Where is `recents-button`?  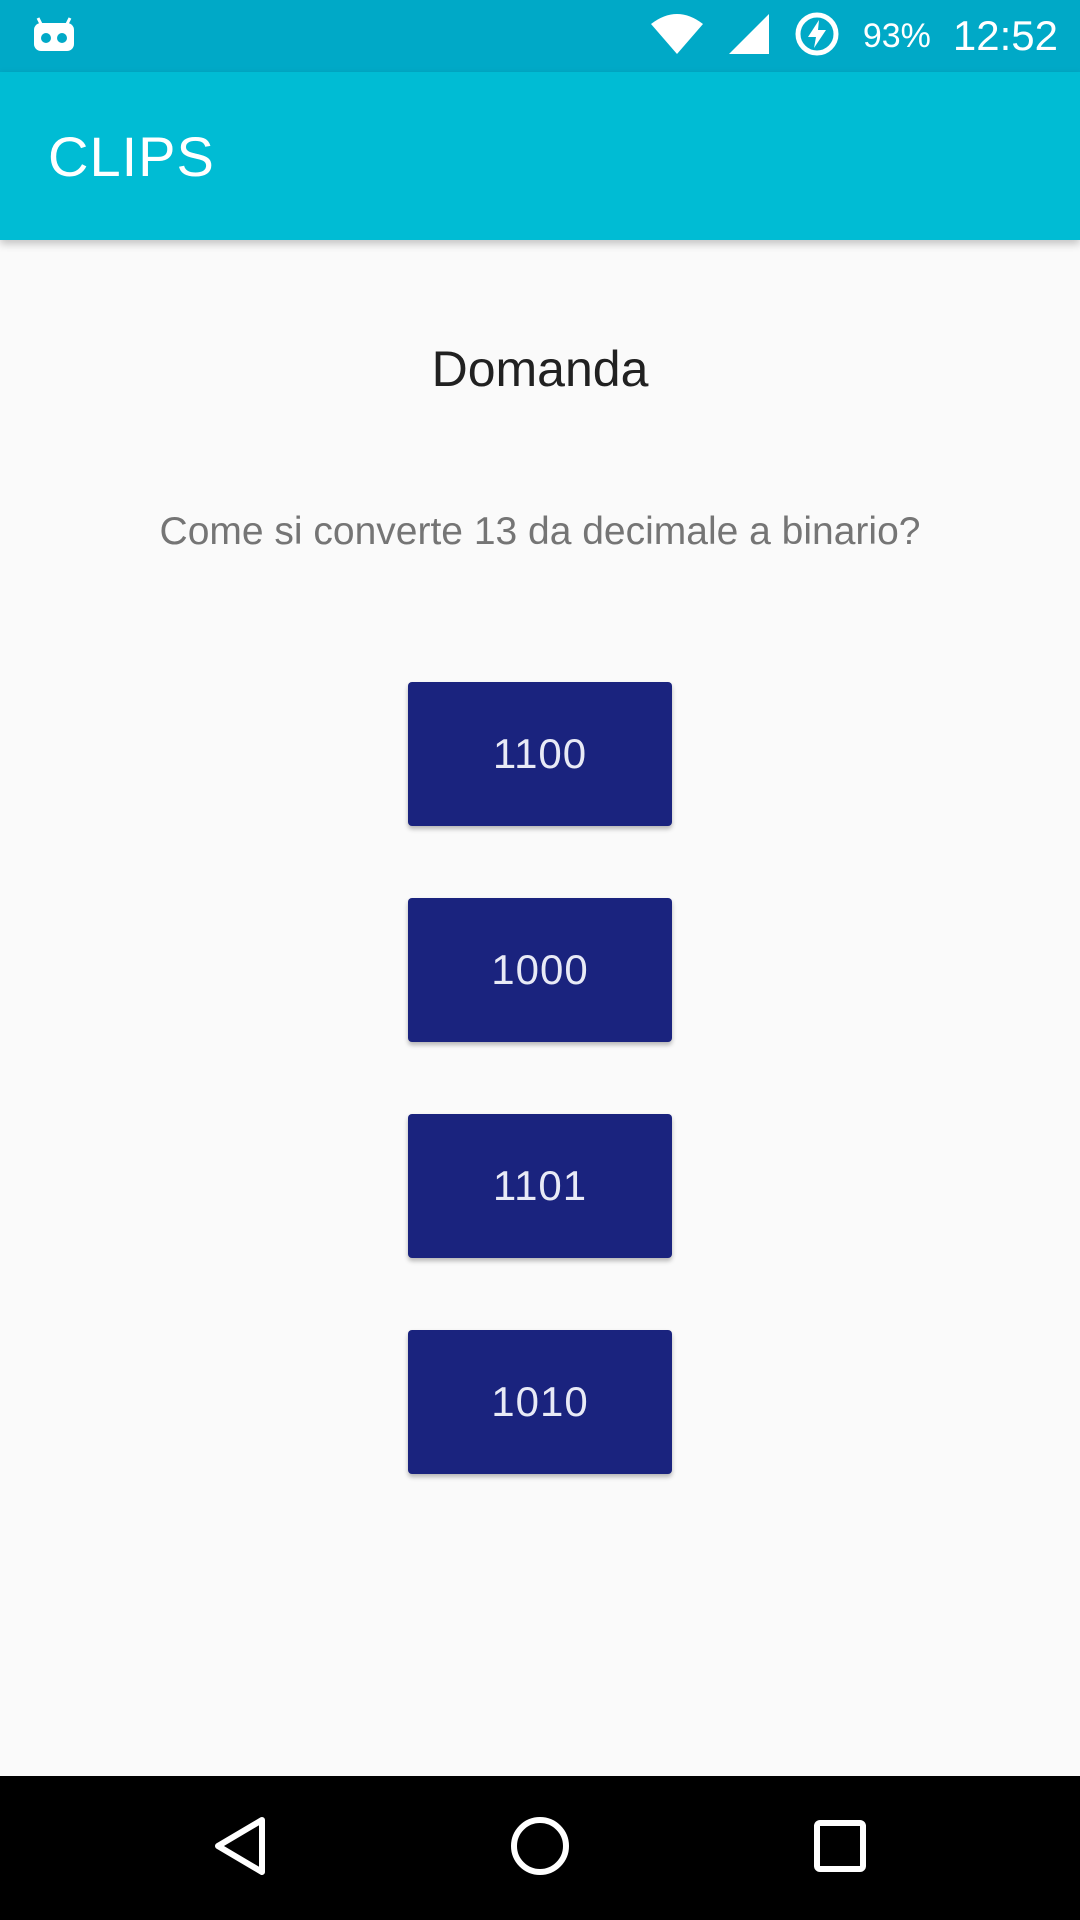 recents-button is located at coordinates (840, 1848).